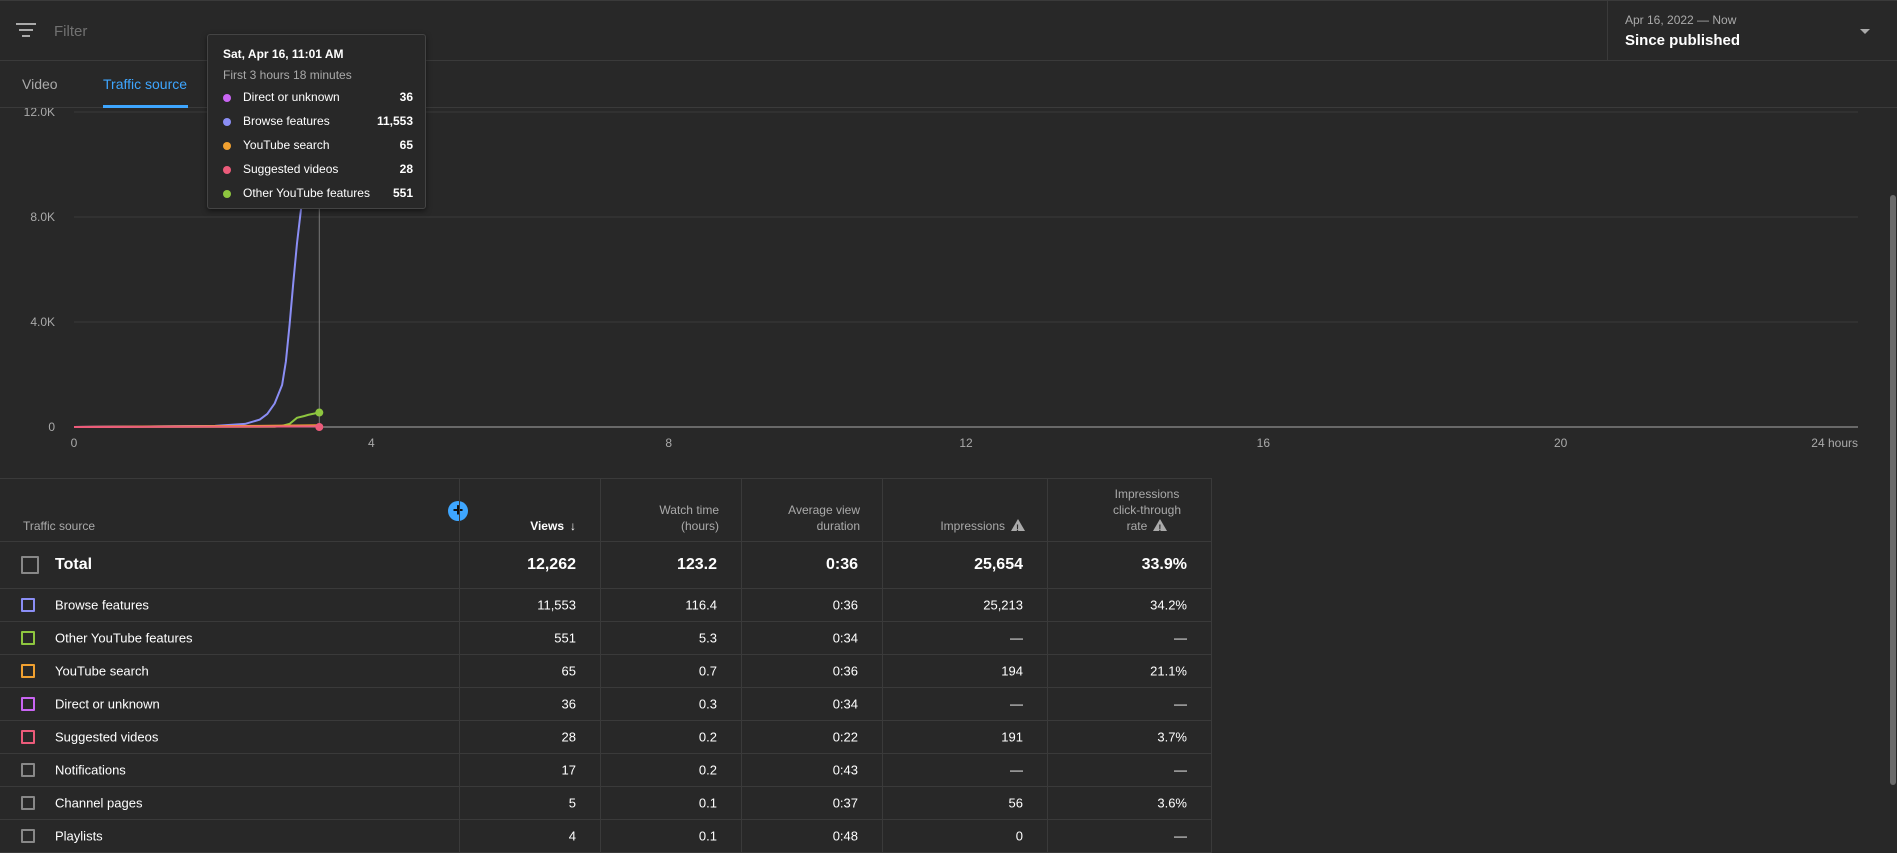 Image resolution: width=1897 pixels, height=853 pixels. What do you see at coordinates (40, 84) in the screenshot?
I see `tab-video: Video` at bounding box center [40, 84].